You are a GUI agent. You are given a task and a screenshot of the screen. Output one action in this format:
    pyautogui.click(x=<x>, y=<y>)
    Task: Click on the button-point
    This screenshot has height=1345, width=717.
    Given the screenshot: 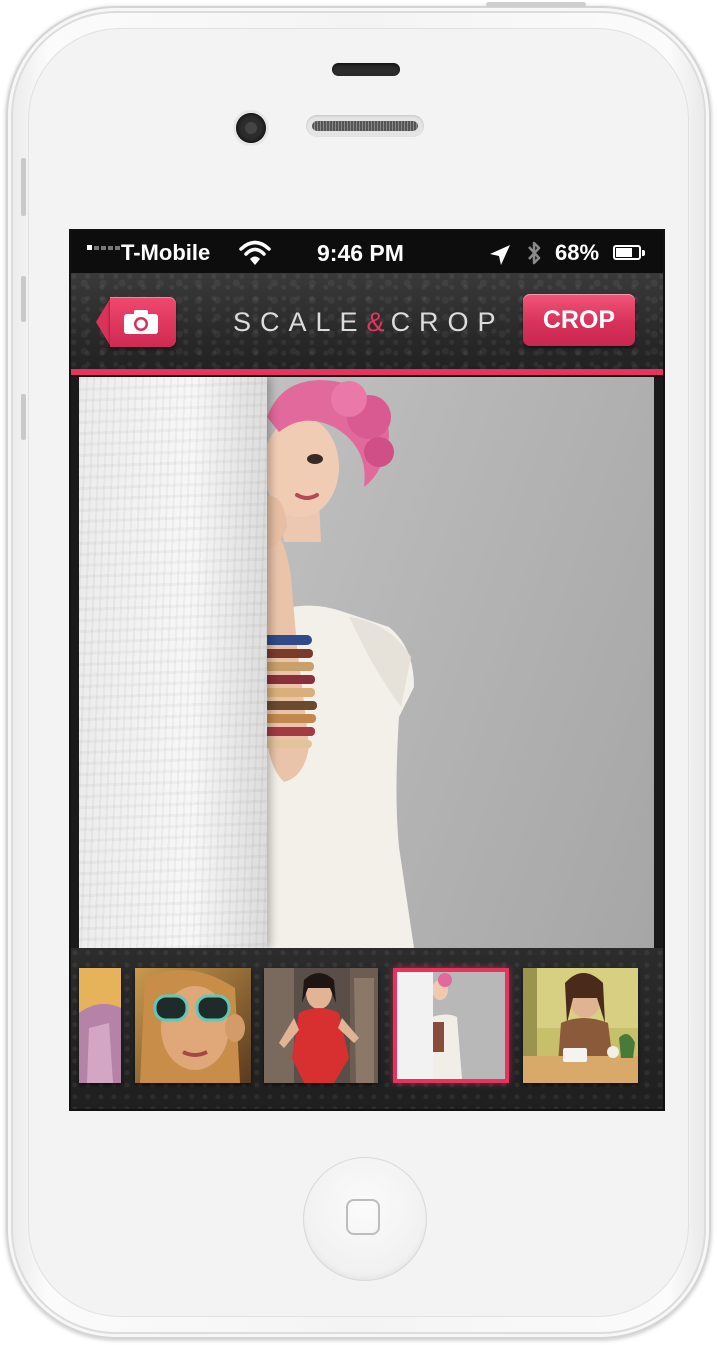 What is the action you would take?
    pyautogui.click(x=103, y=322)
    